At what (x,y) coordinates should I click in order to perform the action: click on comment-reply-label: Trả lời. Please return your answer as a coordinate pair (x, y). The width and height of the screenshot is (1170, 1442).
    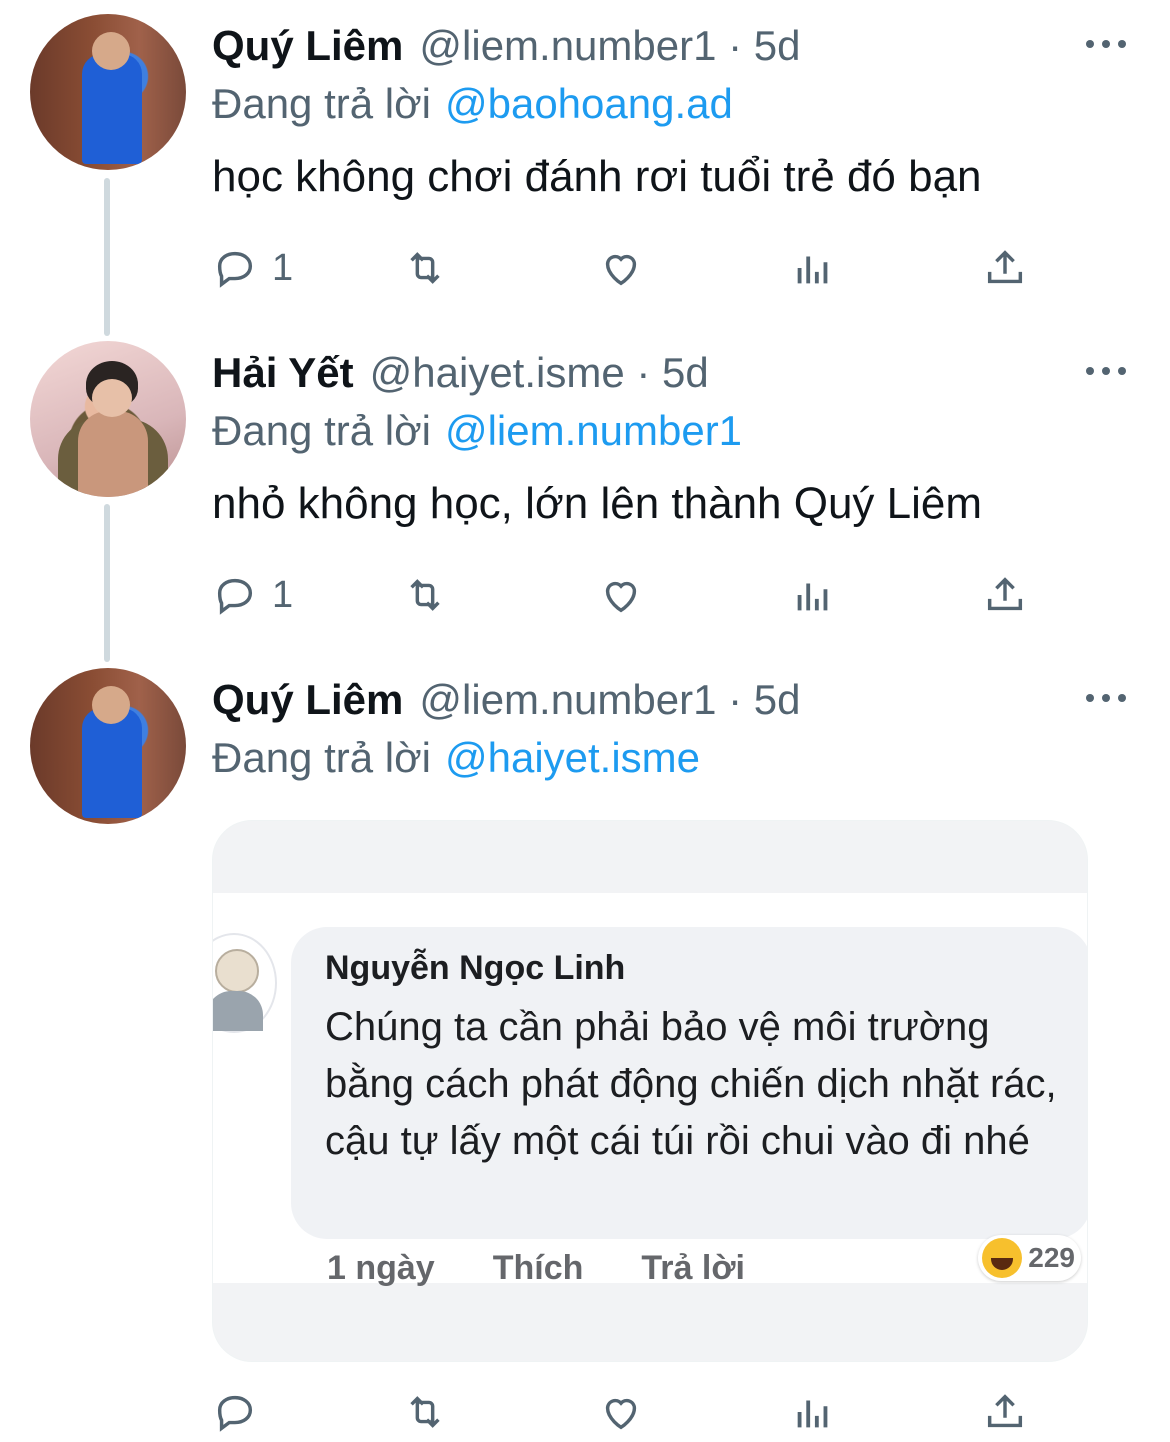
    Looking at the image, I should click on (693, 1268).